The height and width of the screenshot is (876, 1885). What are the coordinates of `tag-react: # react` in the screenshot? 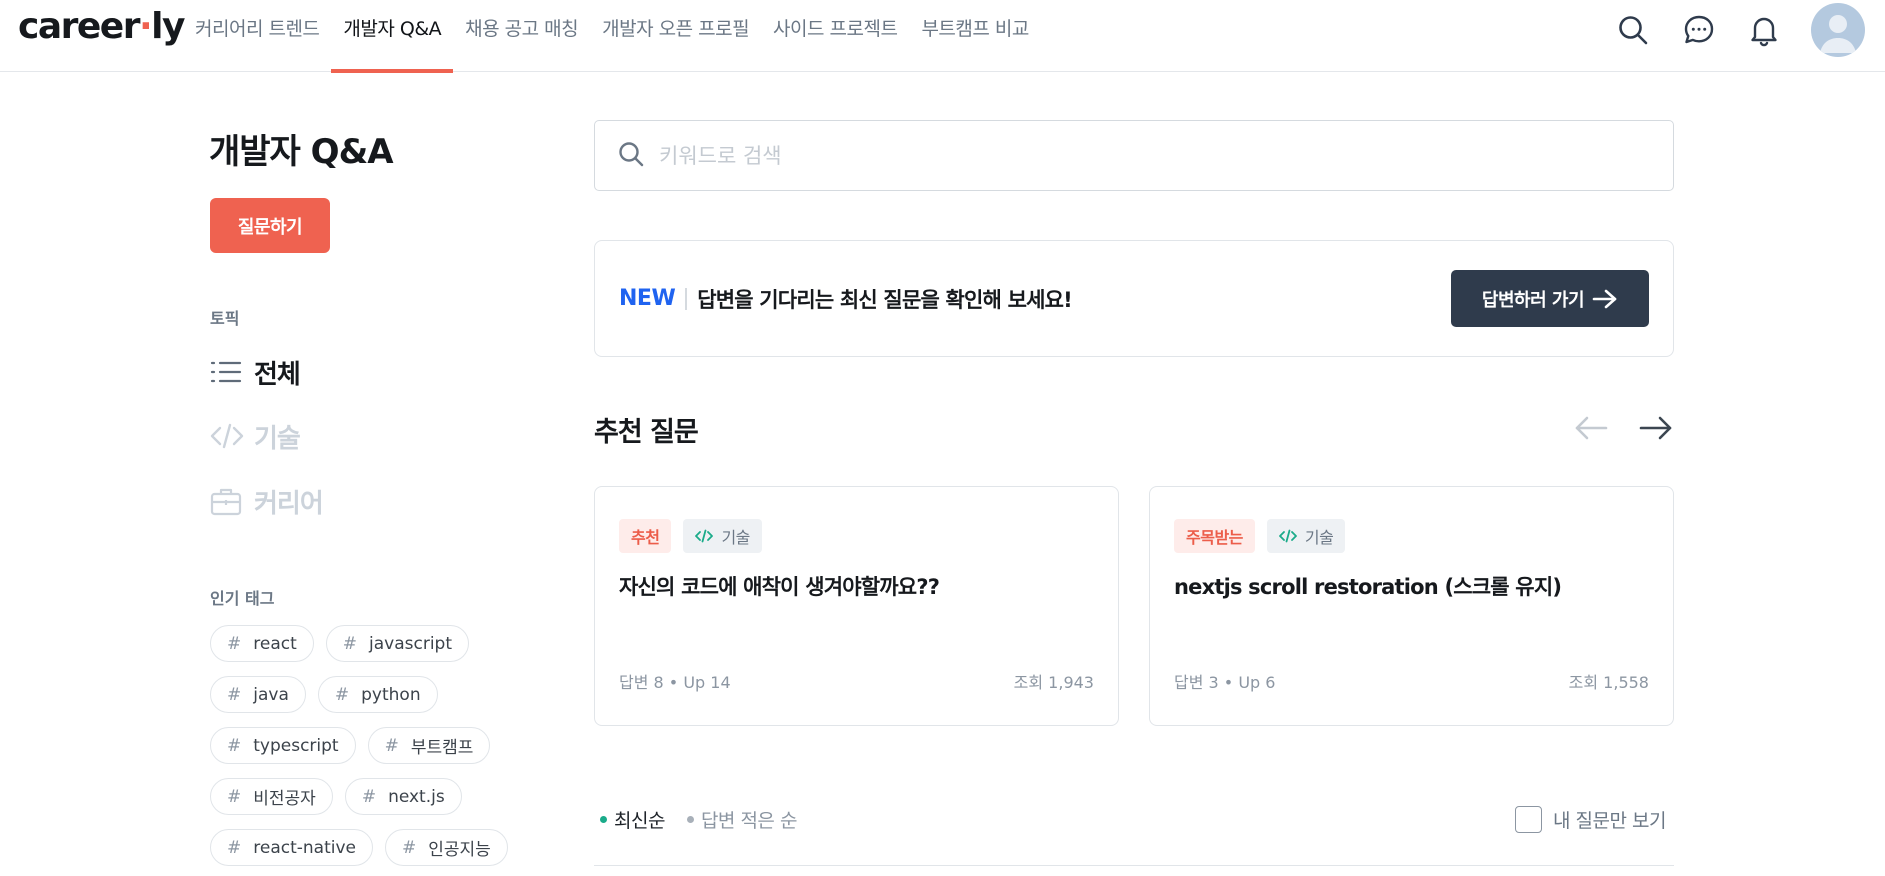 It's located at (262, 643).